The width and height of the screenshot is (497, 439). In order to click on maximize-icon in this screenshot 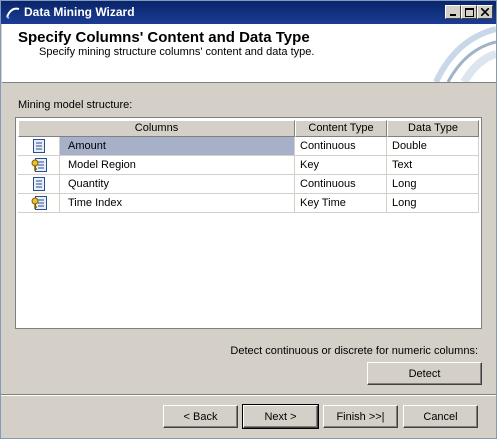, I will do `click(469, 12)`.